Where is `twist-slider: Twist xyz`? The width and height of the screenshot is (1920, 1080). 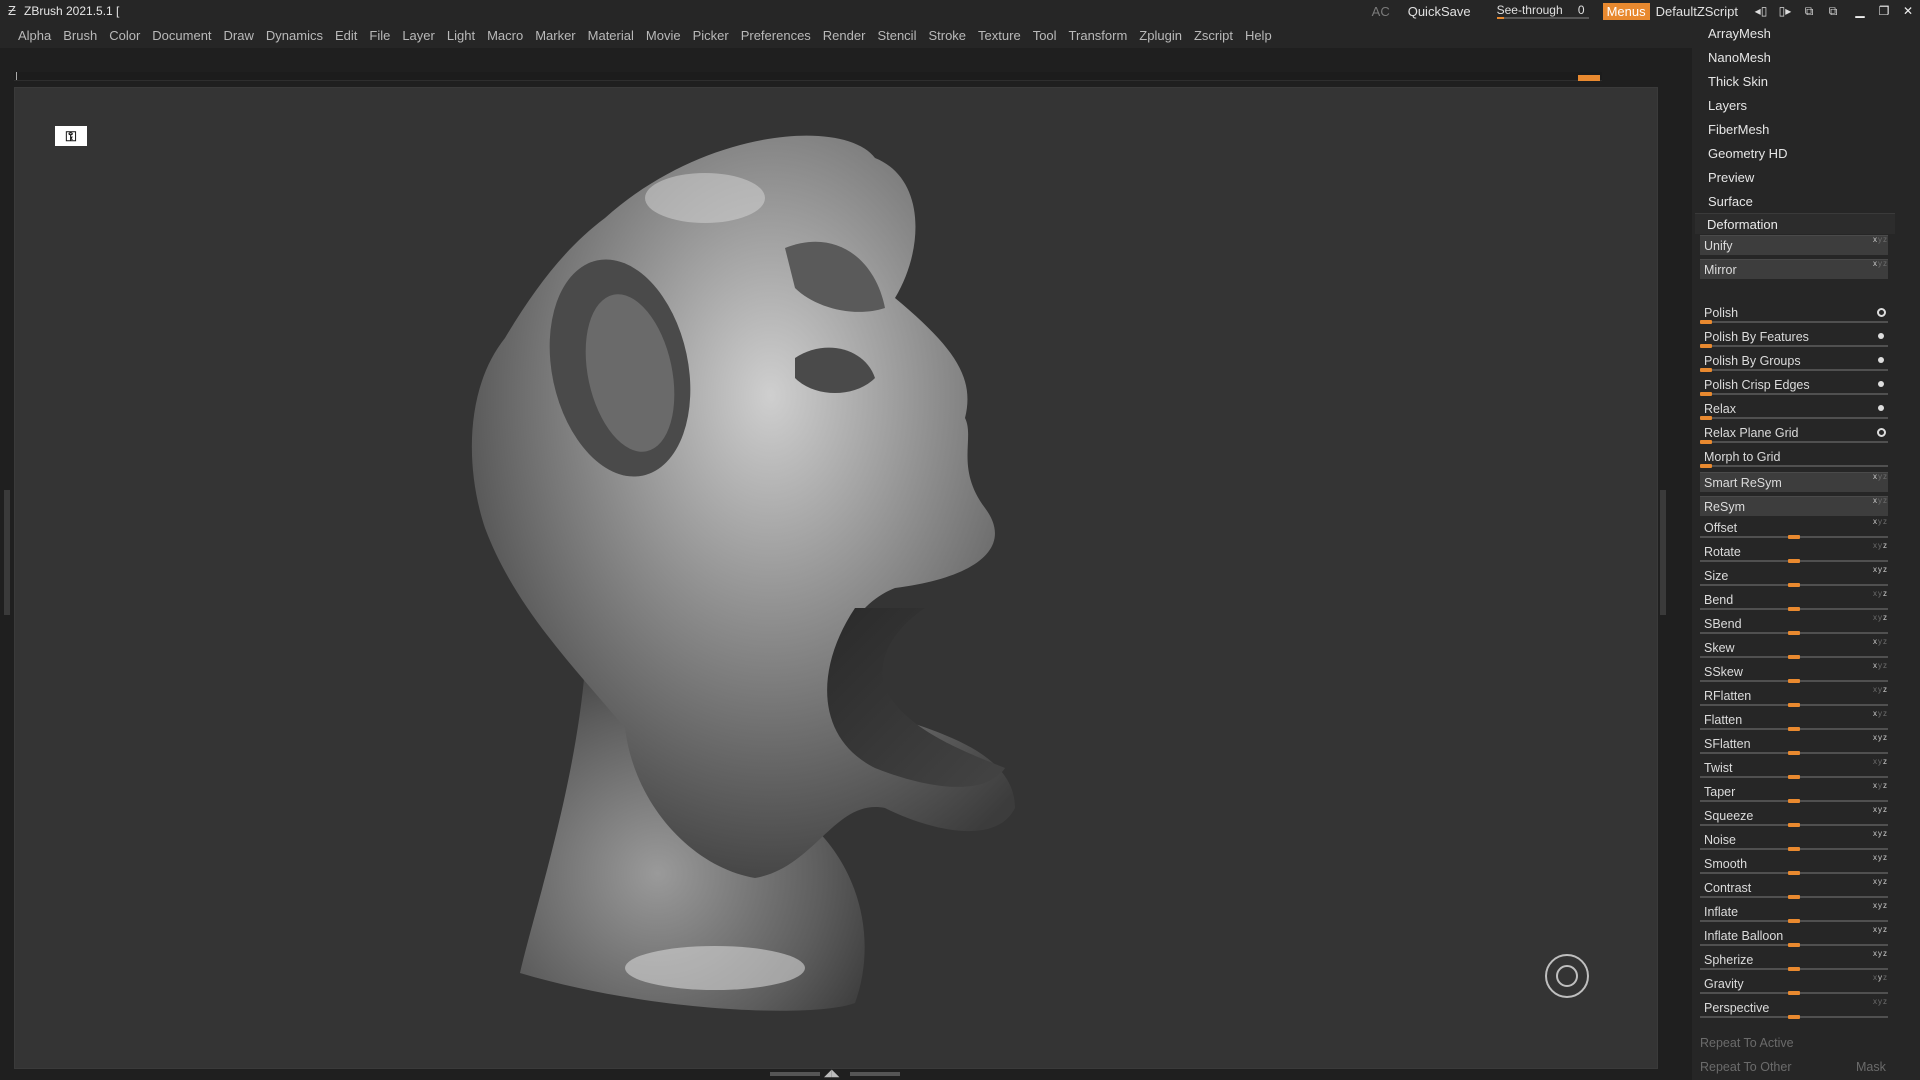 twist-slider: Twist xyz is located at coordinates (1794, 768).